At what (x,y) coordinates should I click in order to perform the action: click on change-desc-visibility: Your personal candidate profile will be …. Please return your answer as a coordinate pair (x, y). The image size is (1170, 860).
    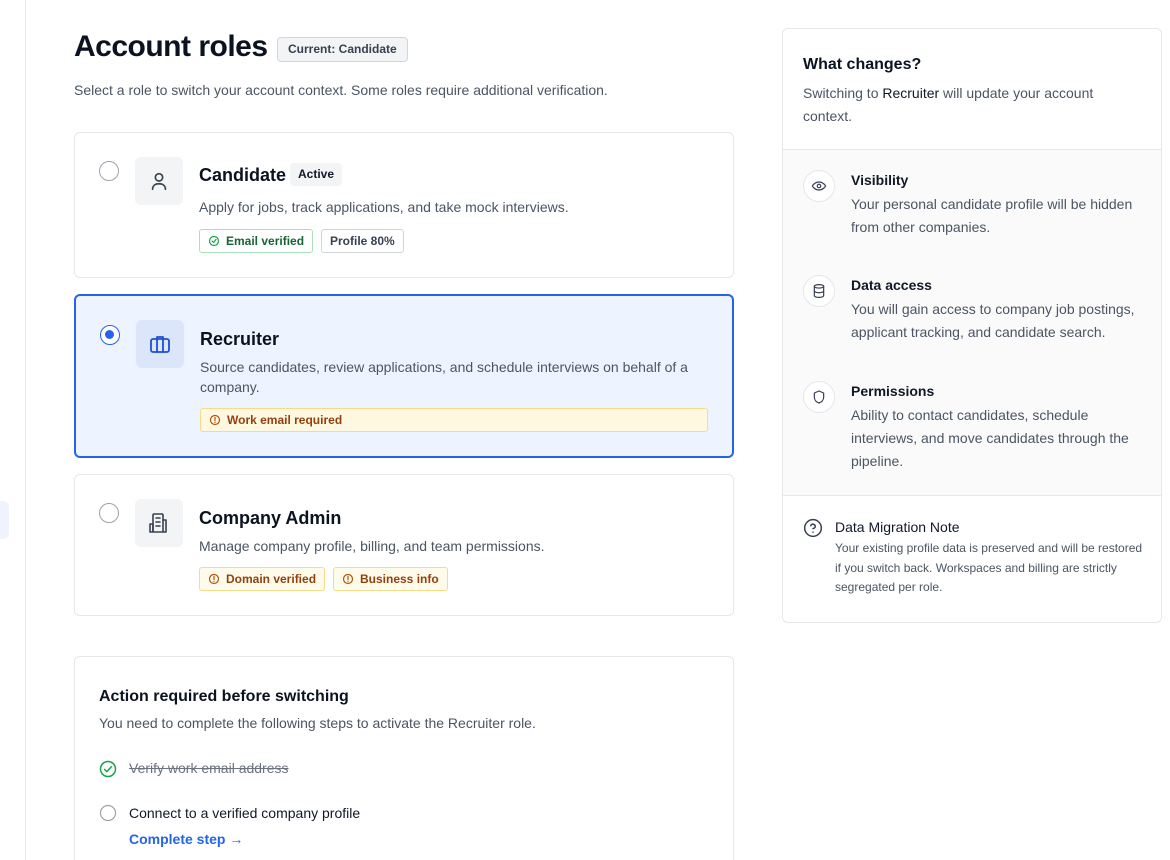
    Looking at the image, I should click on (992, 215).